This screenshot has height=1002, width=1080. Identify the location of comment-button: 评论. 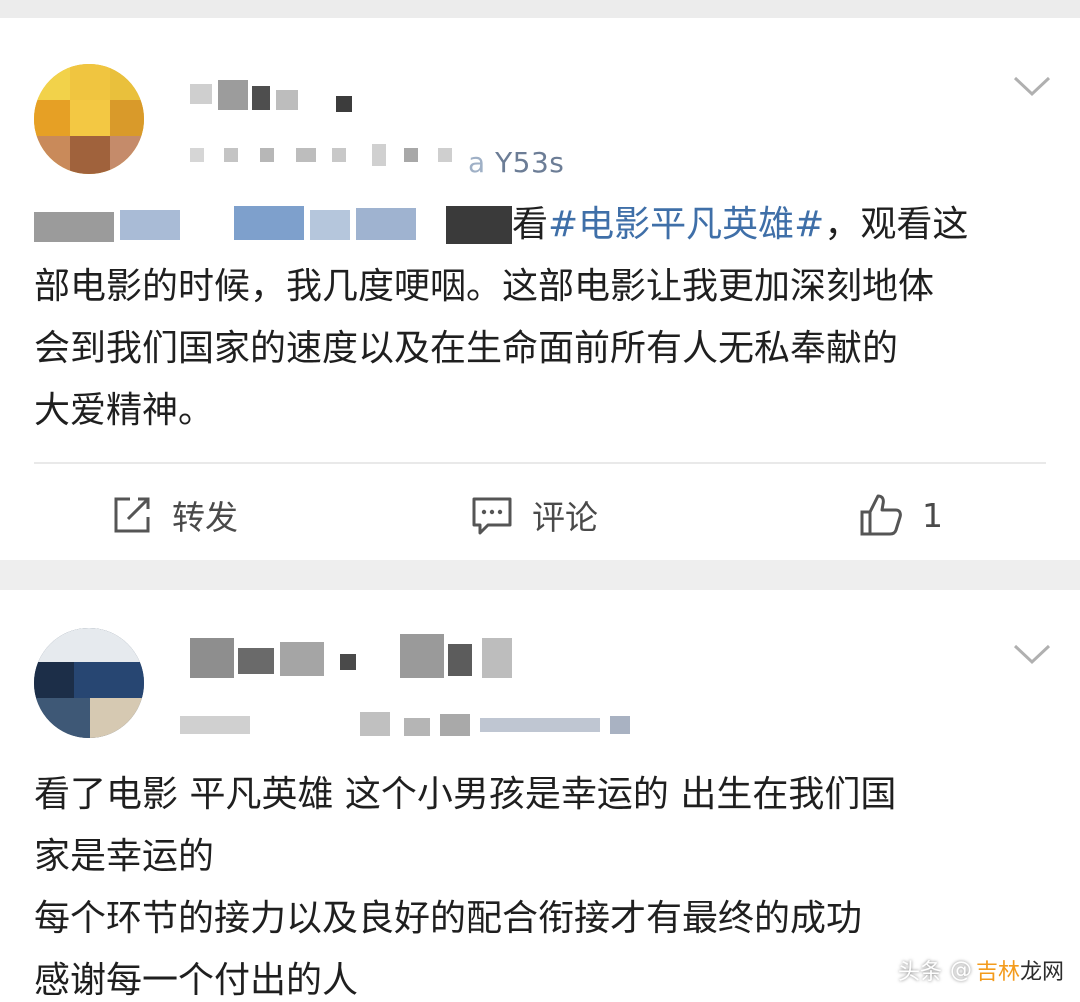
(534, 515).